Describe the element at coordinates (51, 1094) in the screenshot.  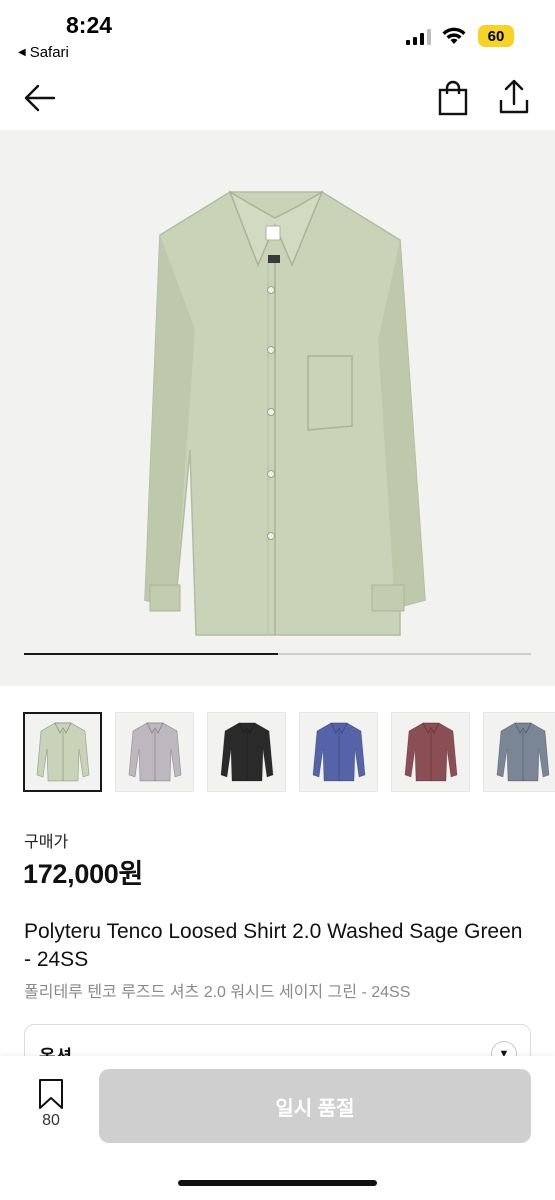
I see `bookmark-icon` at that location.